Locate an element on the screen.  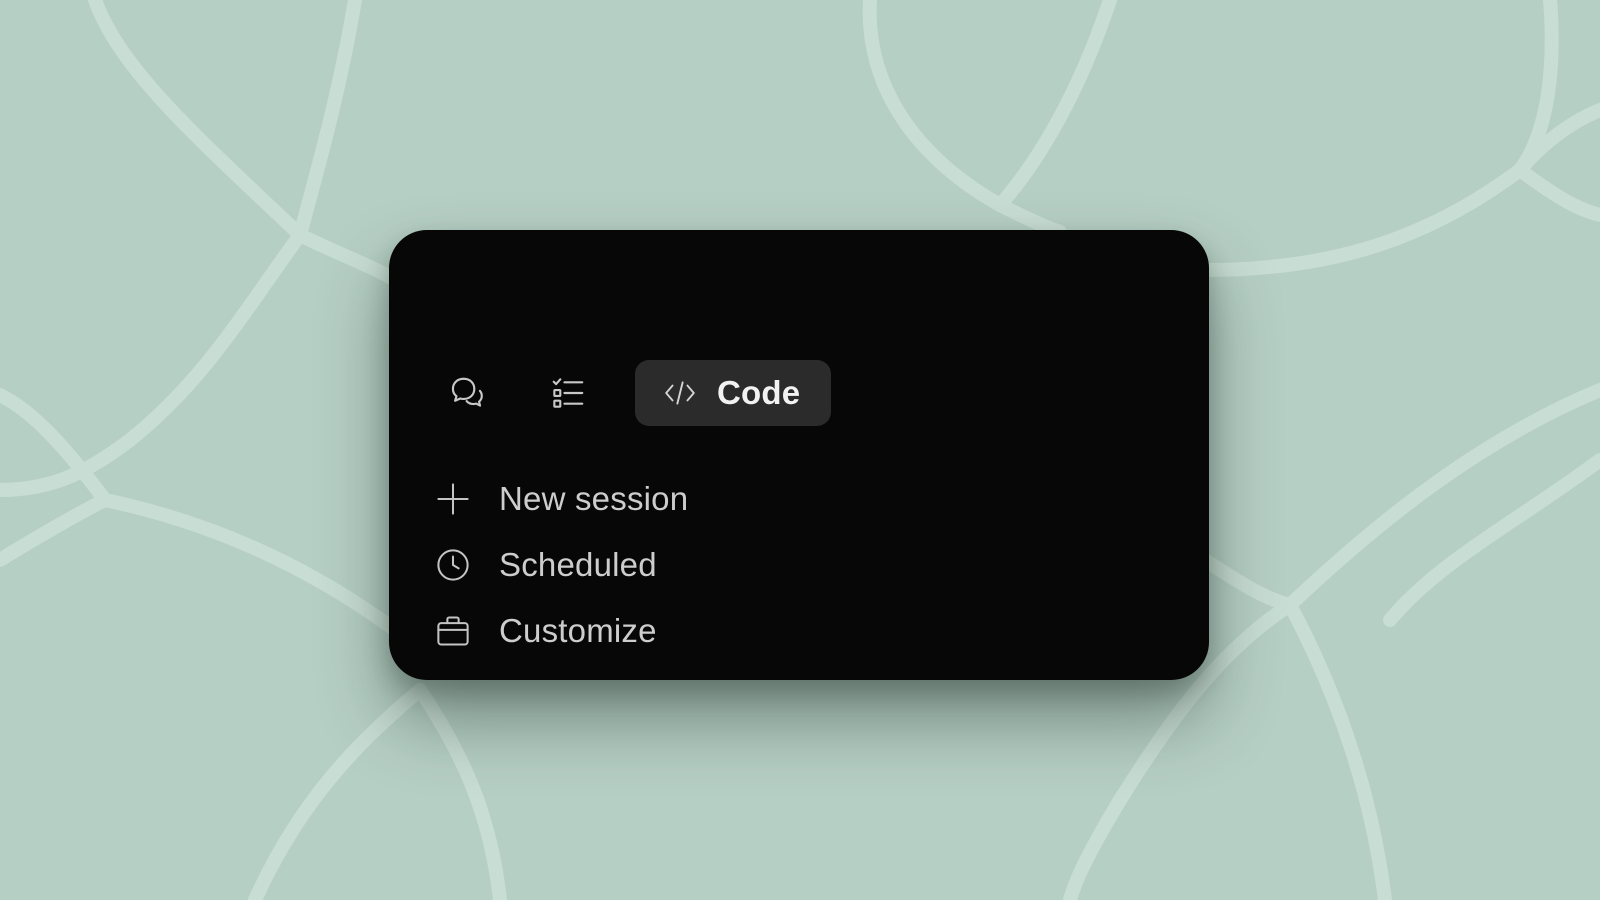
customize-label: Customize is located at coordinates (578, 630).